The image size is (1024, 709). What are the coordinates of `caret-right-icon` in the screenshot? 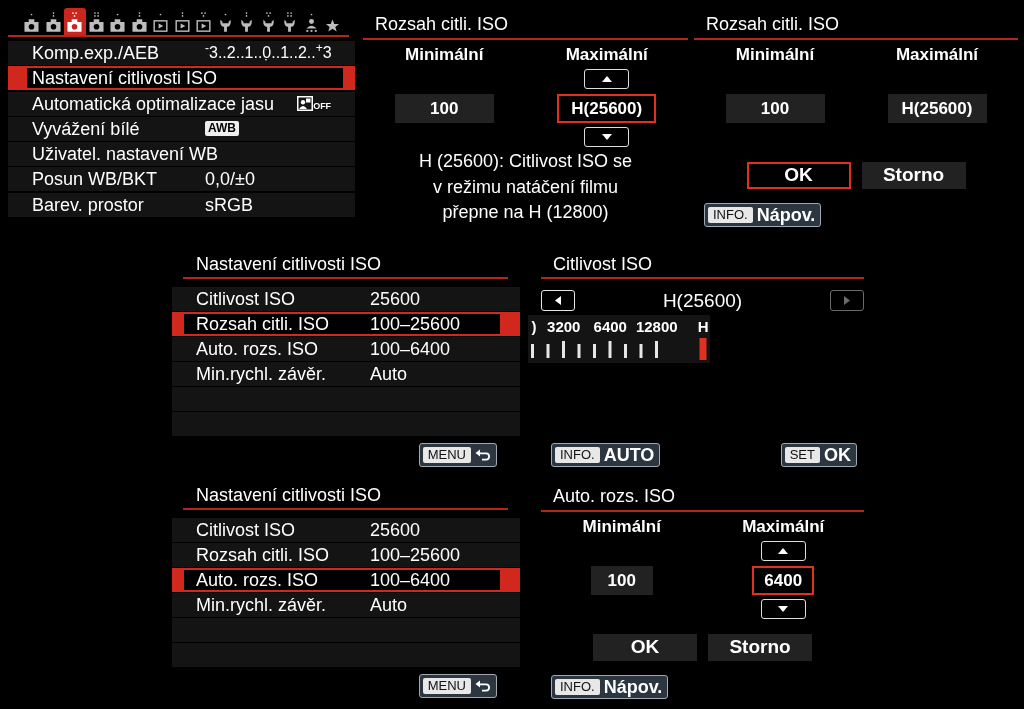 It's located at (847, 300).